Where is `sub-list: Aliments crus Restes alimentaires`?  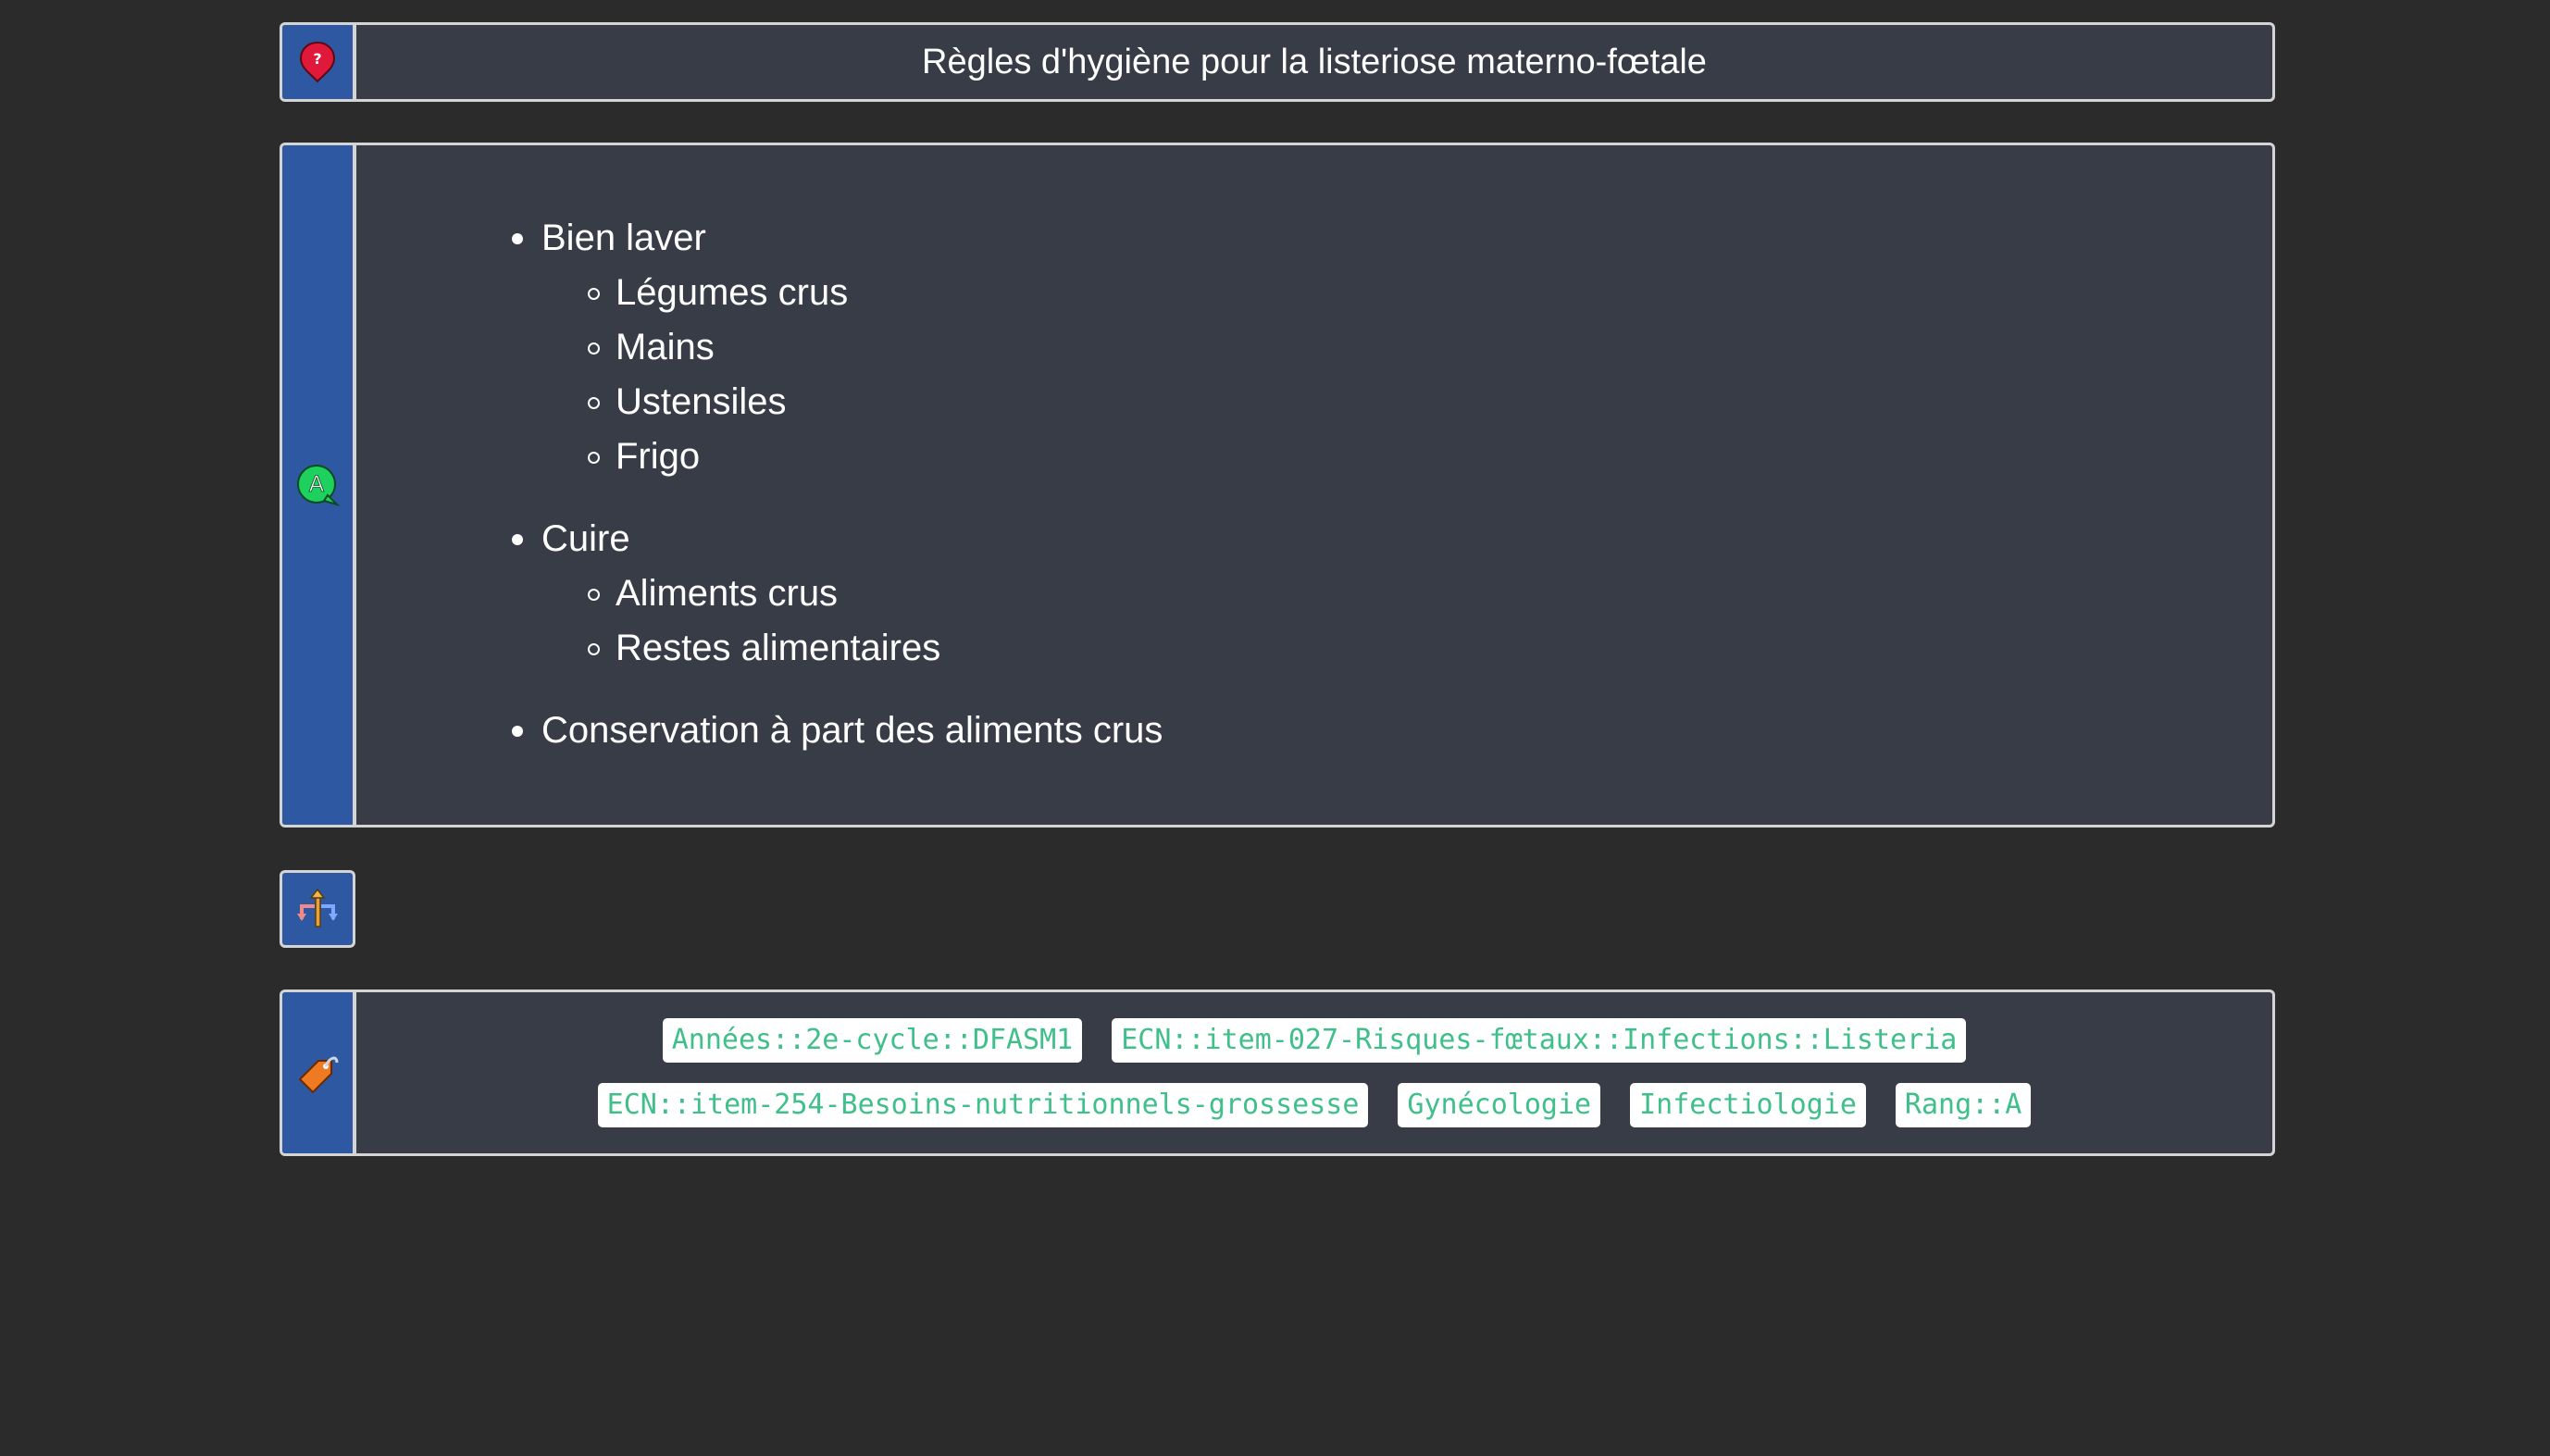
sub-list: Aliments crus Restes alimentaires is located at coordinates (1406, 621).